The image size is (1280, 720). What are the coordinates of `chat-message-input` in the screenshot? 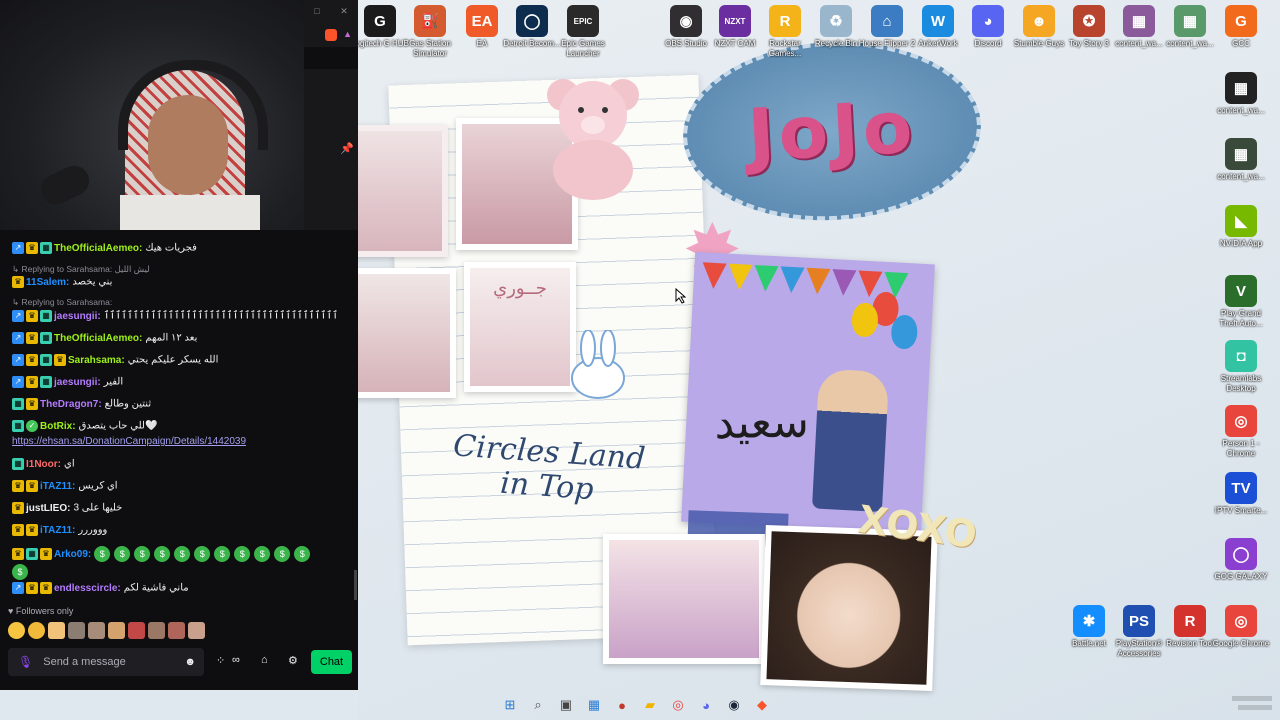 It's located at (108, 662).